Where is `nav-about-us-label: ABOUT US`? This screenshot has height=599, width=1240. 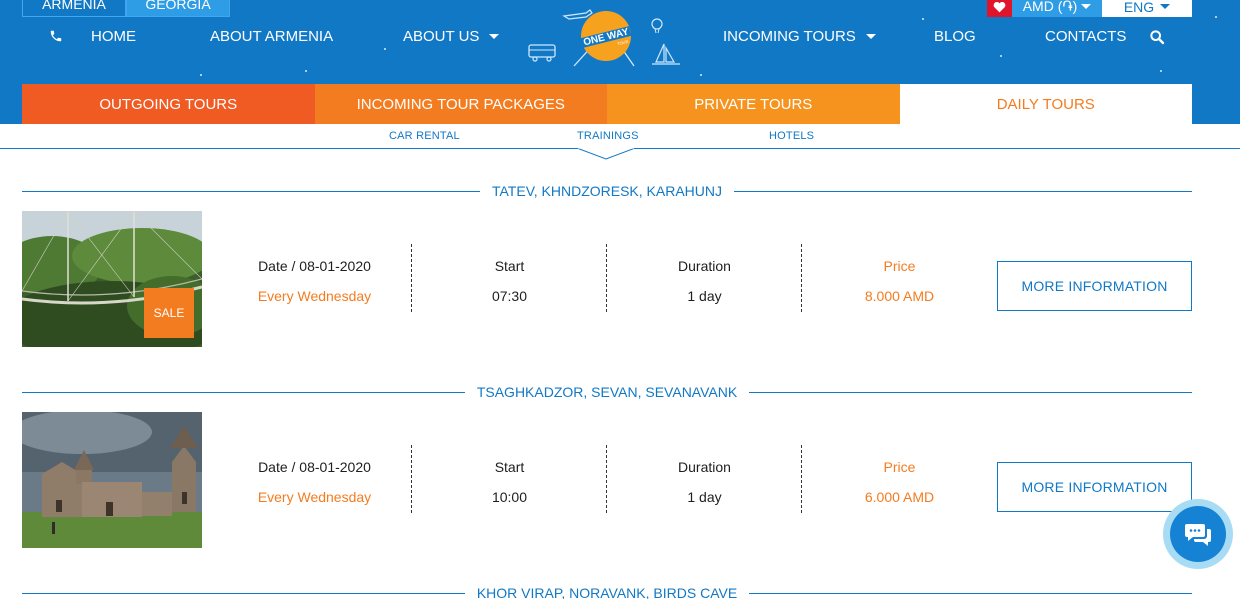
nav-about-us-label: ABOUT US is located at coordinates (441, 36).